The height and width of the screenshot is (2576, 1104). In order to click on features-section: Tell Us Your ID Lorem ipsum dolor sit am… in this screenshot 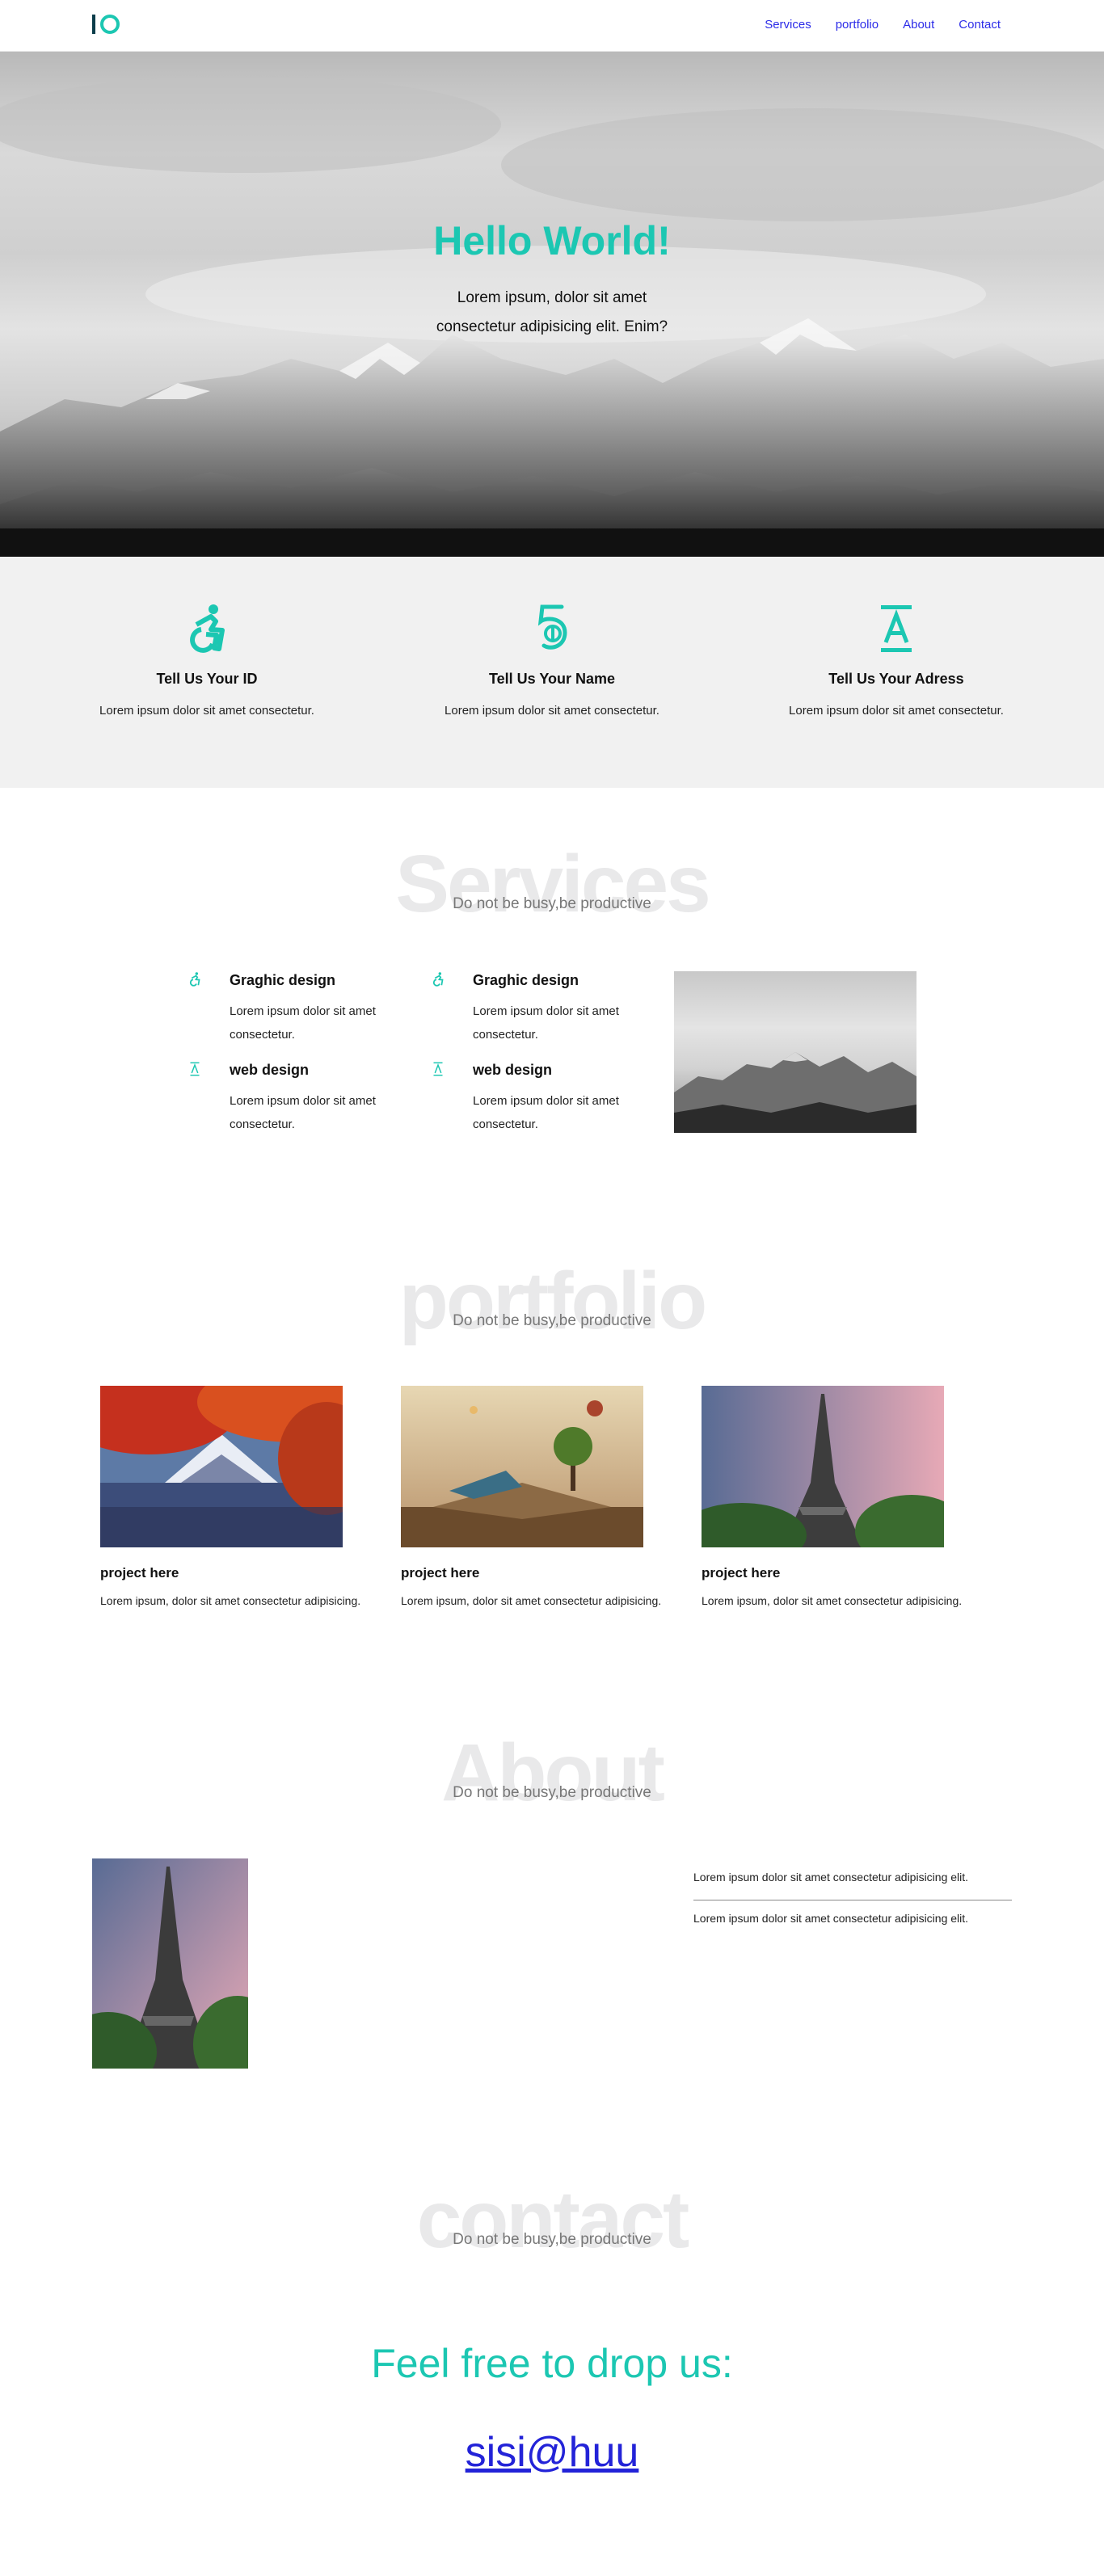, I will do `click(552, 672)`.